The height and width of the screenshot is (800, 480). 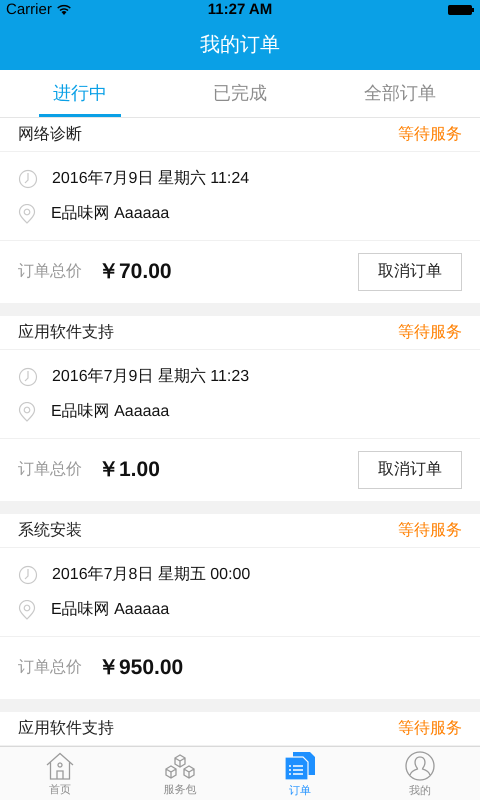 I want to click on tab-bar-item: 服务包, so click(x=180, y=773).